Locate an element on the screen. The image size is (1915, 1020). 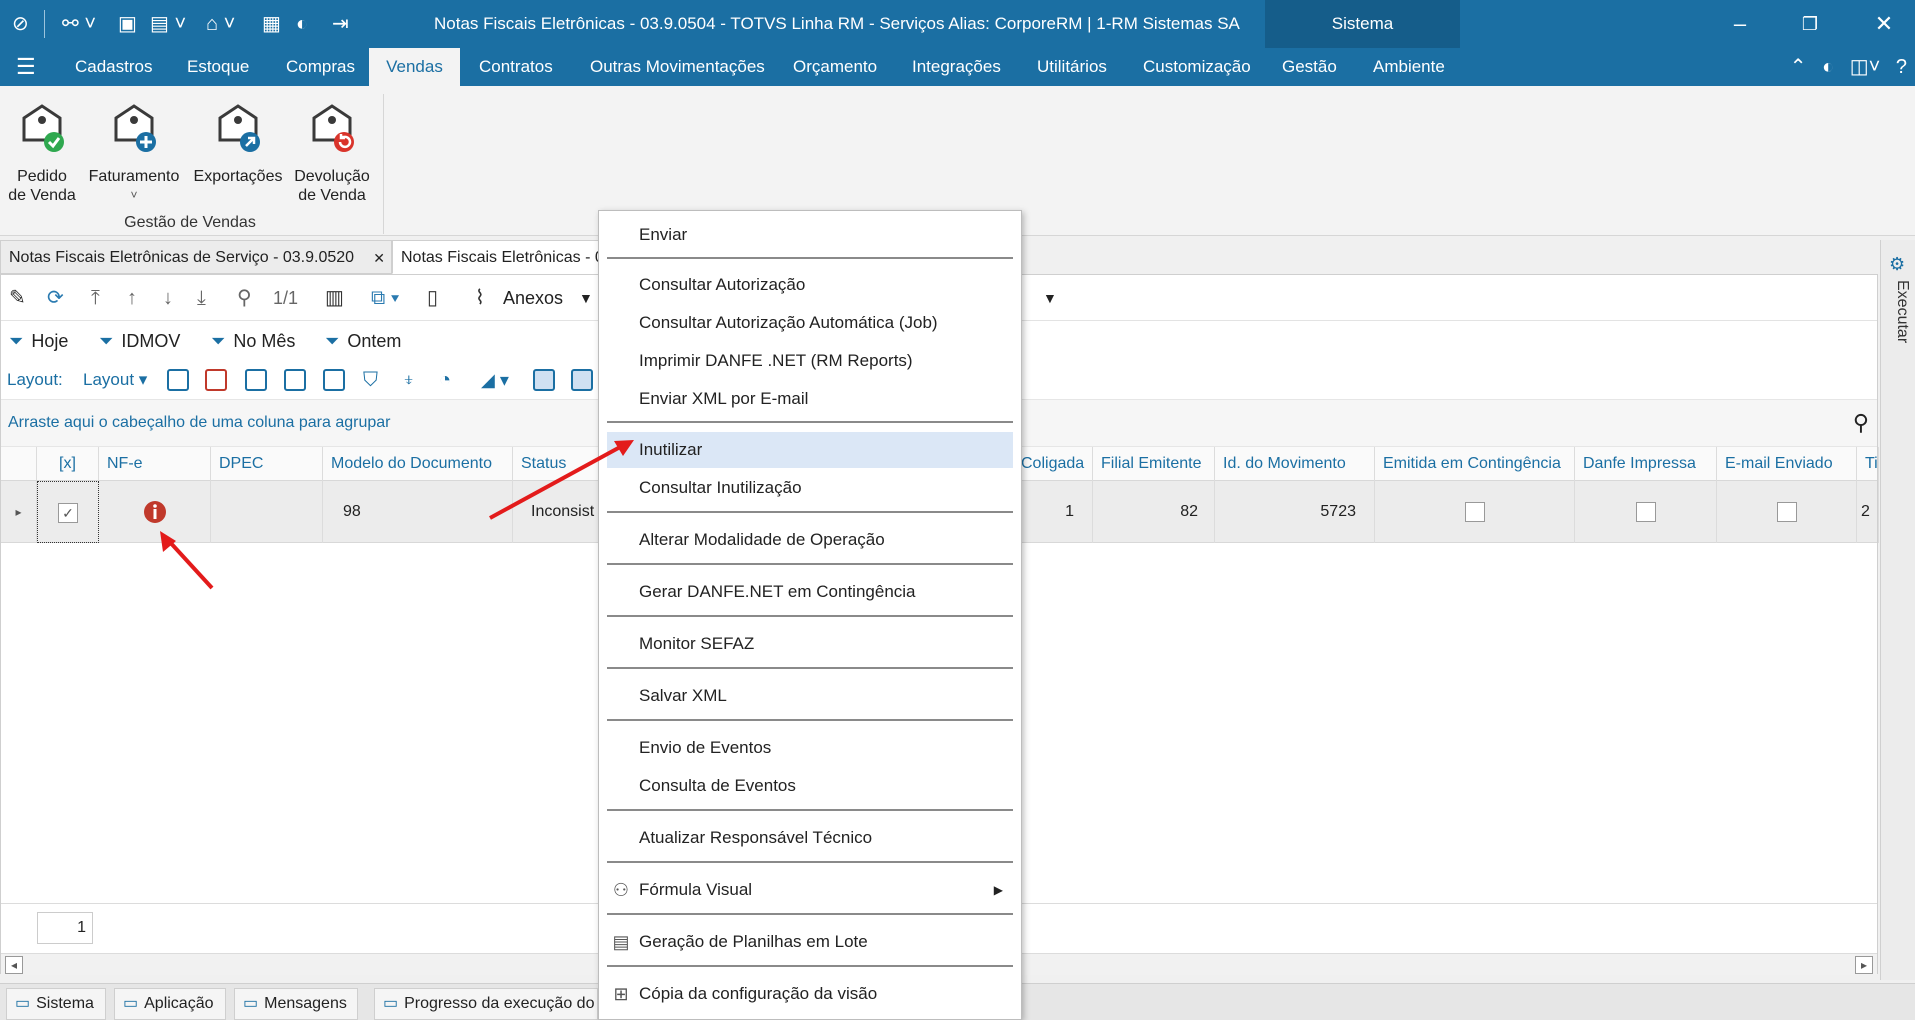
annotation-arrows is located at coordinates (397, 515).